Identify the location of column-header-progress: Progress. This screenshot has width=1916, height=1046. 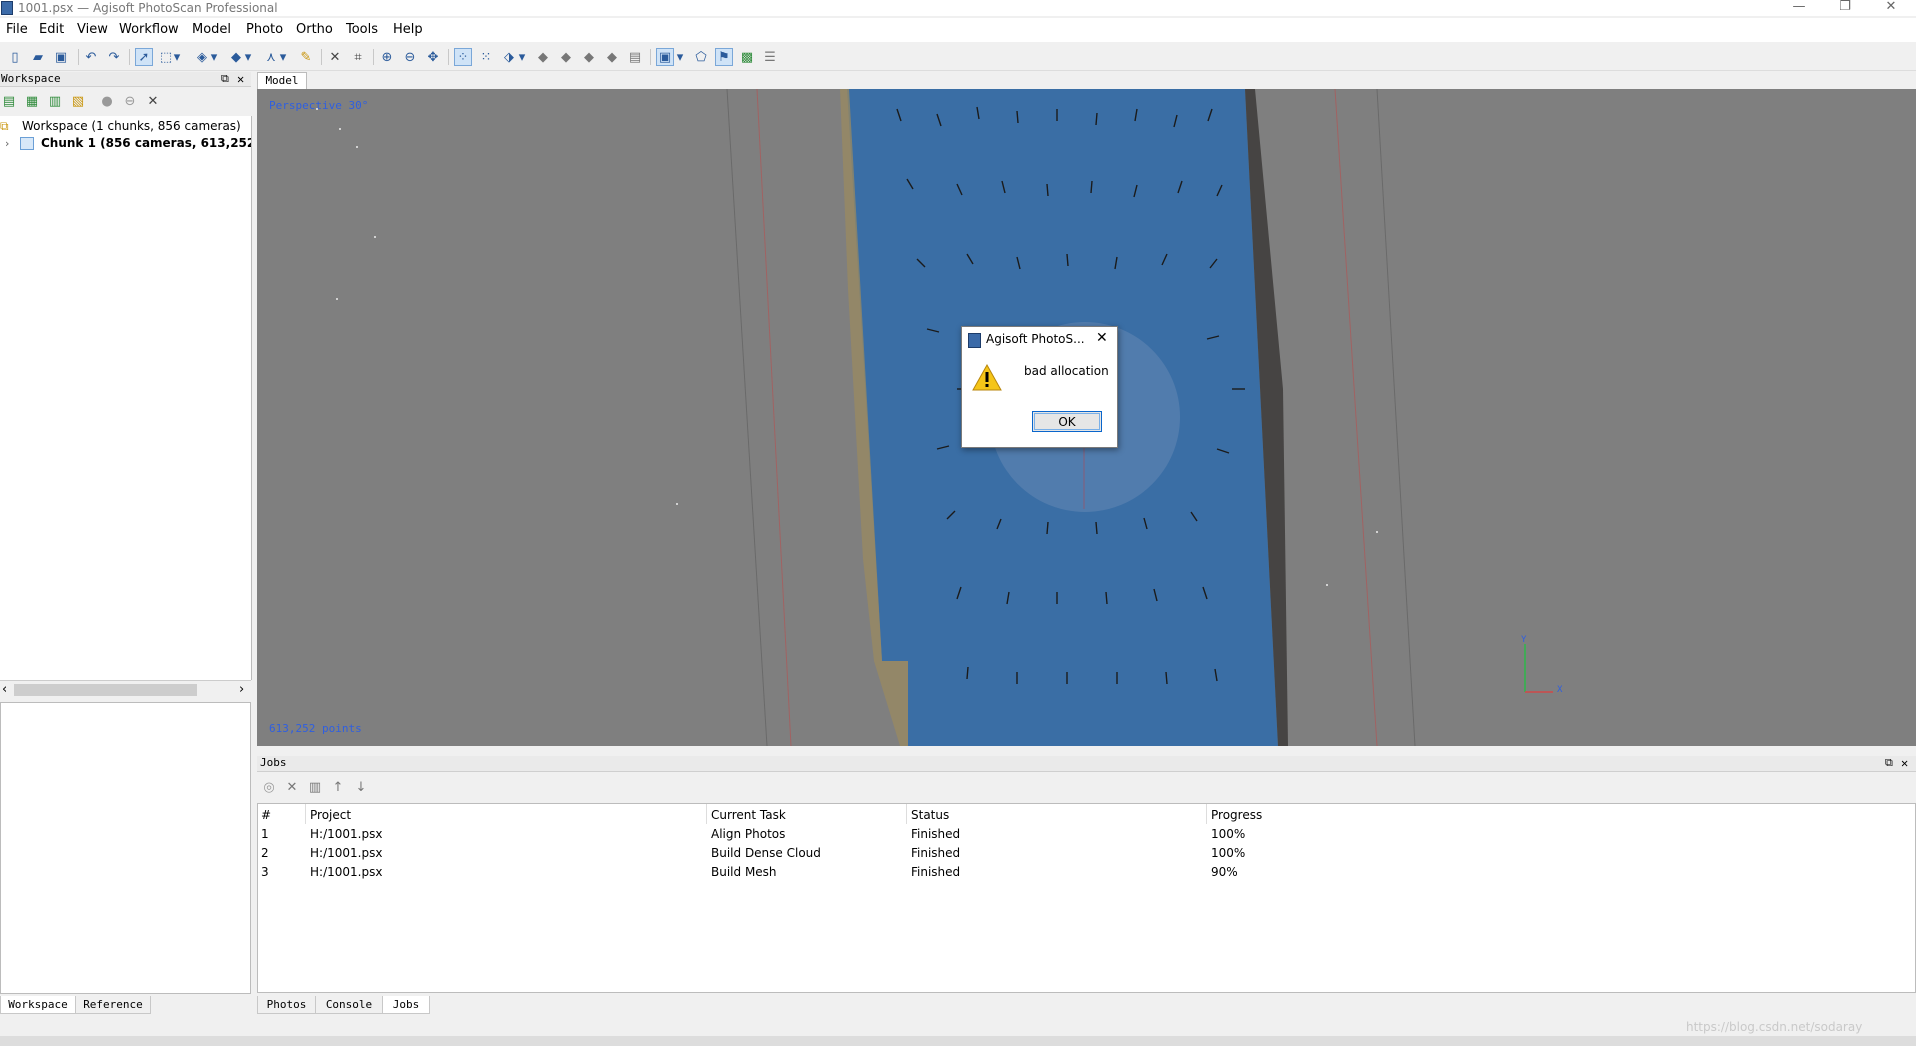
(1236, 815).